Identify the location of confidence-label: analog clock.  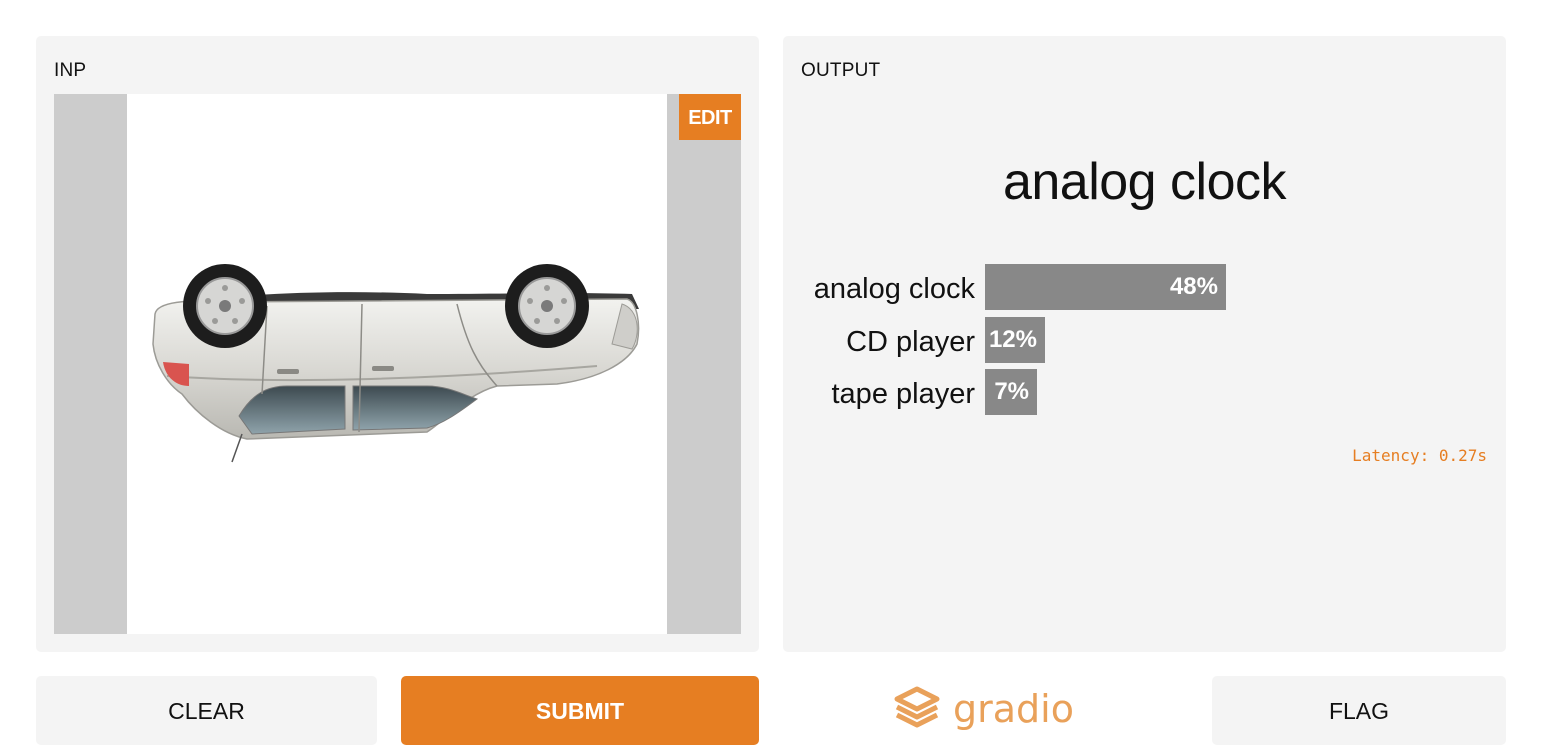
(894, 289).